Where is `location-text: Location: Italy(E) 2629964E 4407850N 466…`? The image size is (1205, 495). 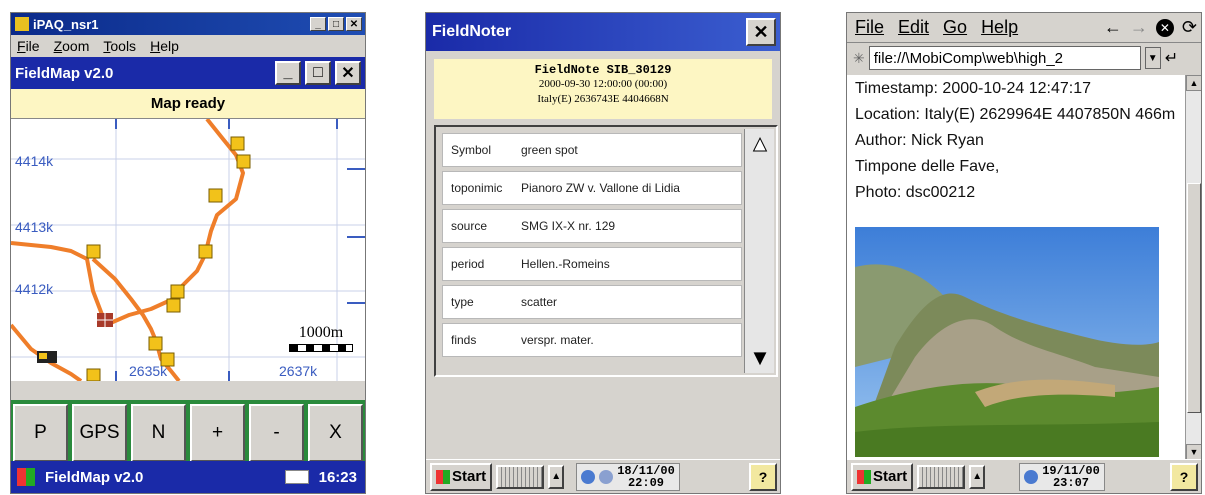 location-text: Location: Italy(E) 2629964E 4407850N 466… is located at coordinates (1015, 114).